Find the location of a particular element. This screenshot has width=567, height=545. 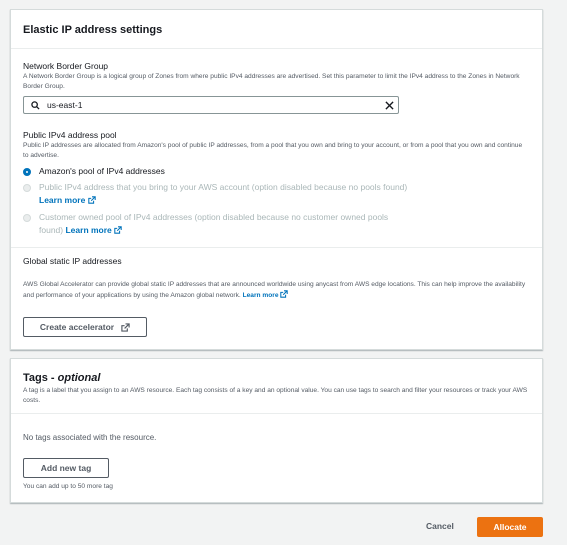

network-border-group-search: us-east-1 is located at coordinates (211, 105).